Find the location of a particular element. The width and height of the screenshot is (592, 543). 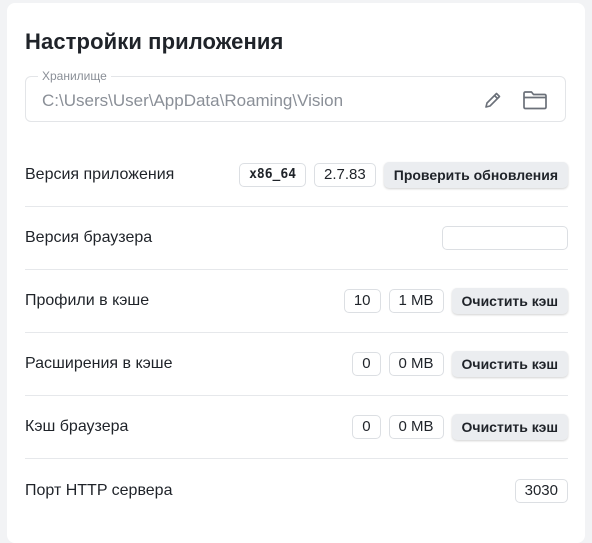

browser-version-controls is located at coordinates (505, 238).